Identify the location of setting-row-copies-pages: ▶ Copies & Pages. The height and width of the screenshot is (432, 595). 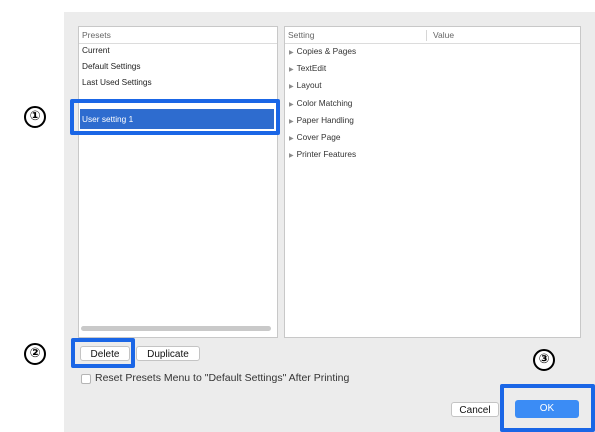
(322, 51).